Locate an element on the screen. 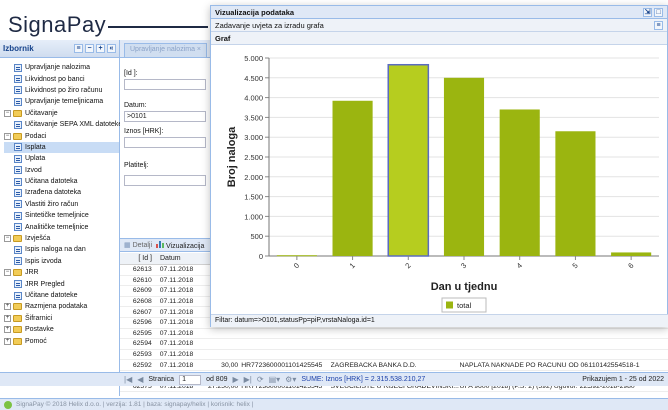  app-logo: SignaPay is located at coordinates (57, 24).